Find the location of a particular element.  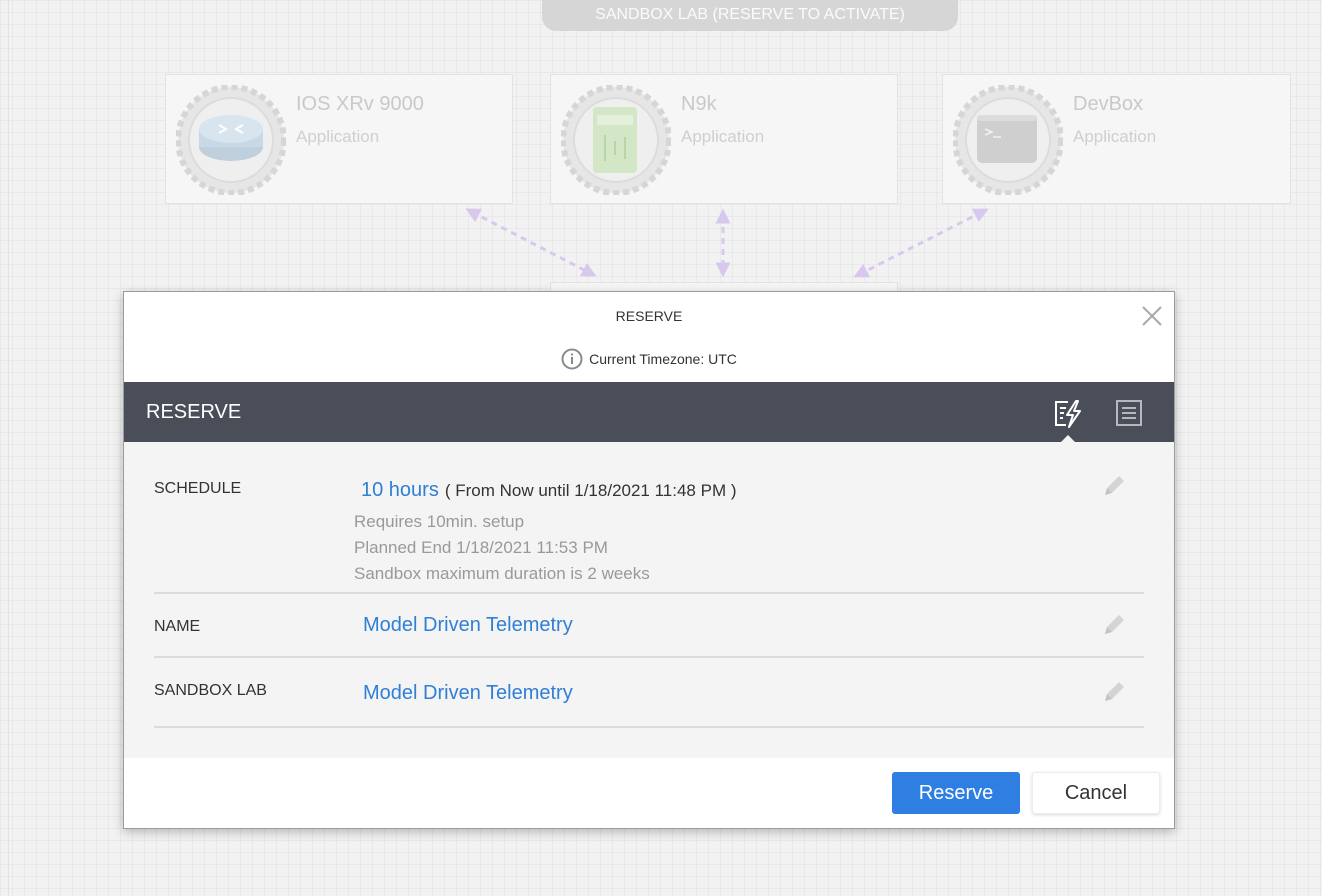

name-value: Model Driven Telemetry is located at coordinates (468, 625).